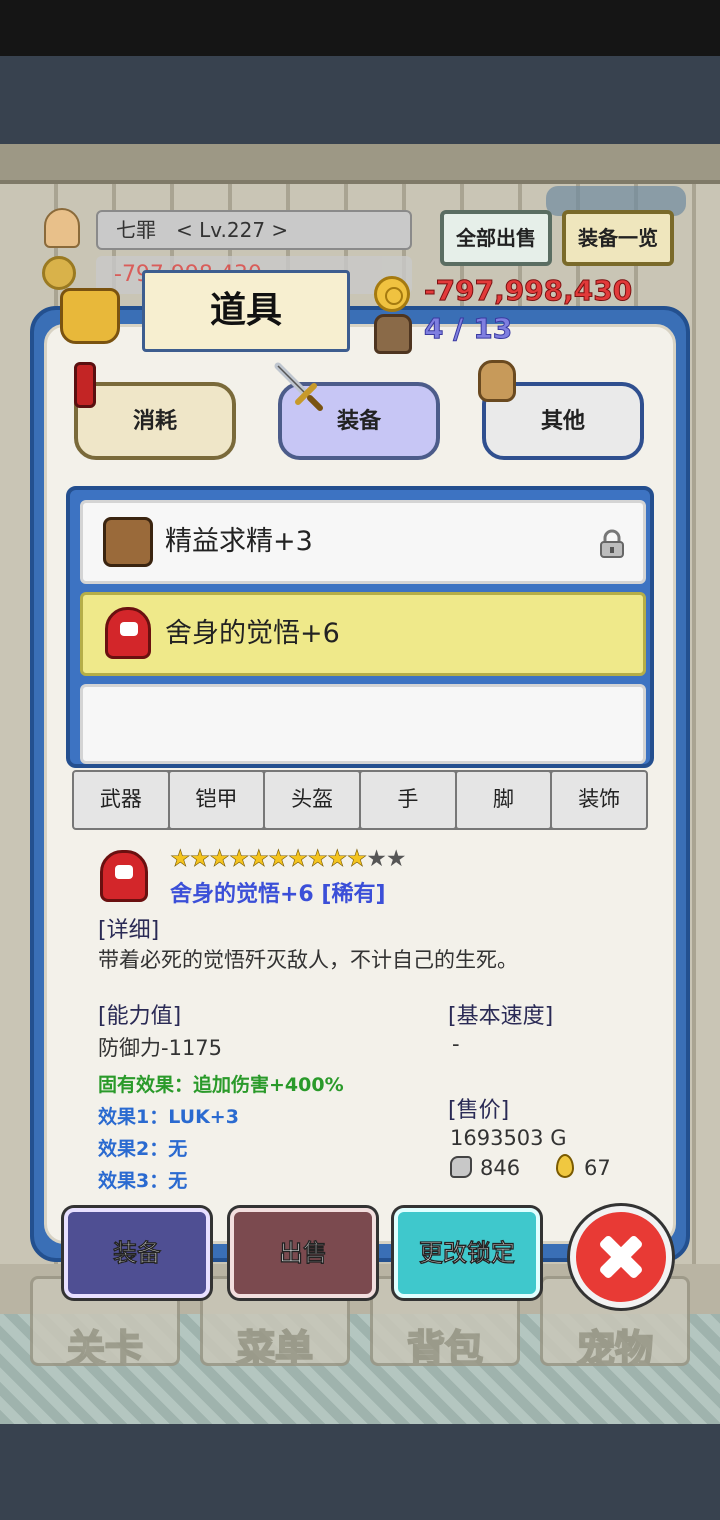 Image resolution: width=720 pixels, height=1520 pixels. Describe the element at coordinates (246, 311) in the screenshot. I see `panel-title: 道具` at that location.